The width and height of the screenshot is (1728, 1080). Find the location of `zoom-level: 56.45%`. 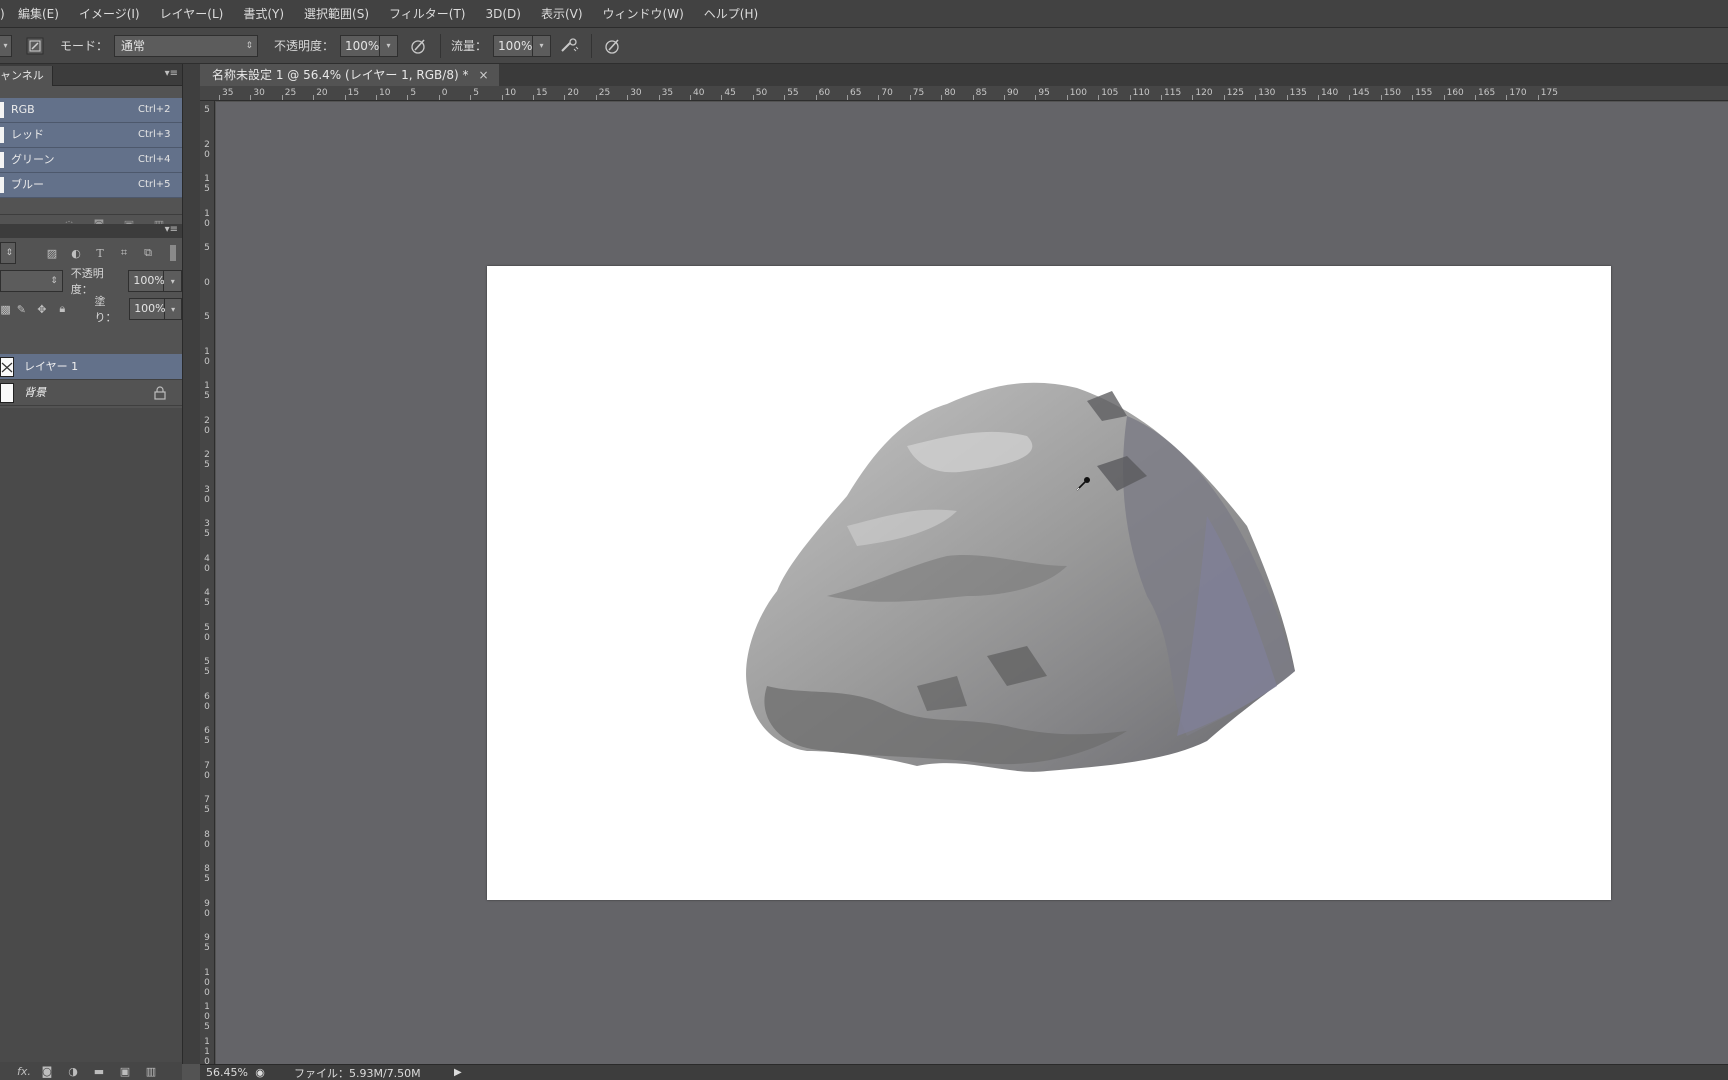

zoom-level: 56.45% is located at coordinates (225, 1072).